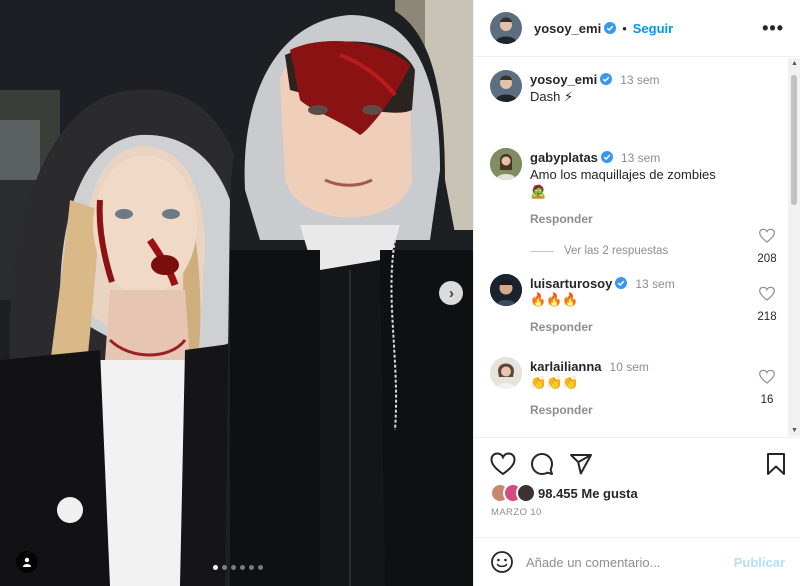 This screenshot has width=800, height=586. What do you see at coordinates (616, 251) in the screenshot?
I see `view-replies-label: Ver las 2 respuestas` at bounding box center [616, 251].